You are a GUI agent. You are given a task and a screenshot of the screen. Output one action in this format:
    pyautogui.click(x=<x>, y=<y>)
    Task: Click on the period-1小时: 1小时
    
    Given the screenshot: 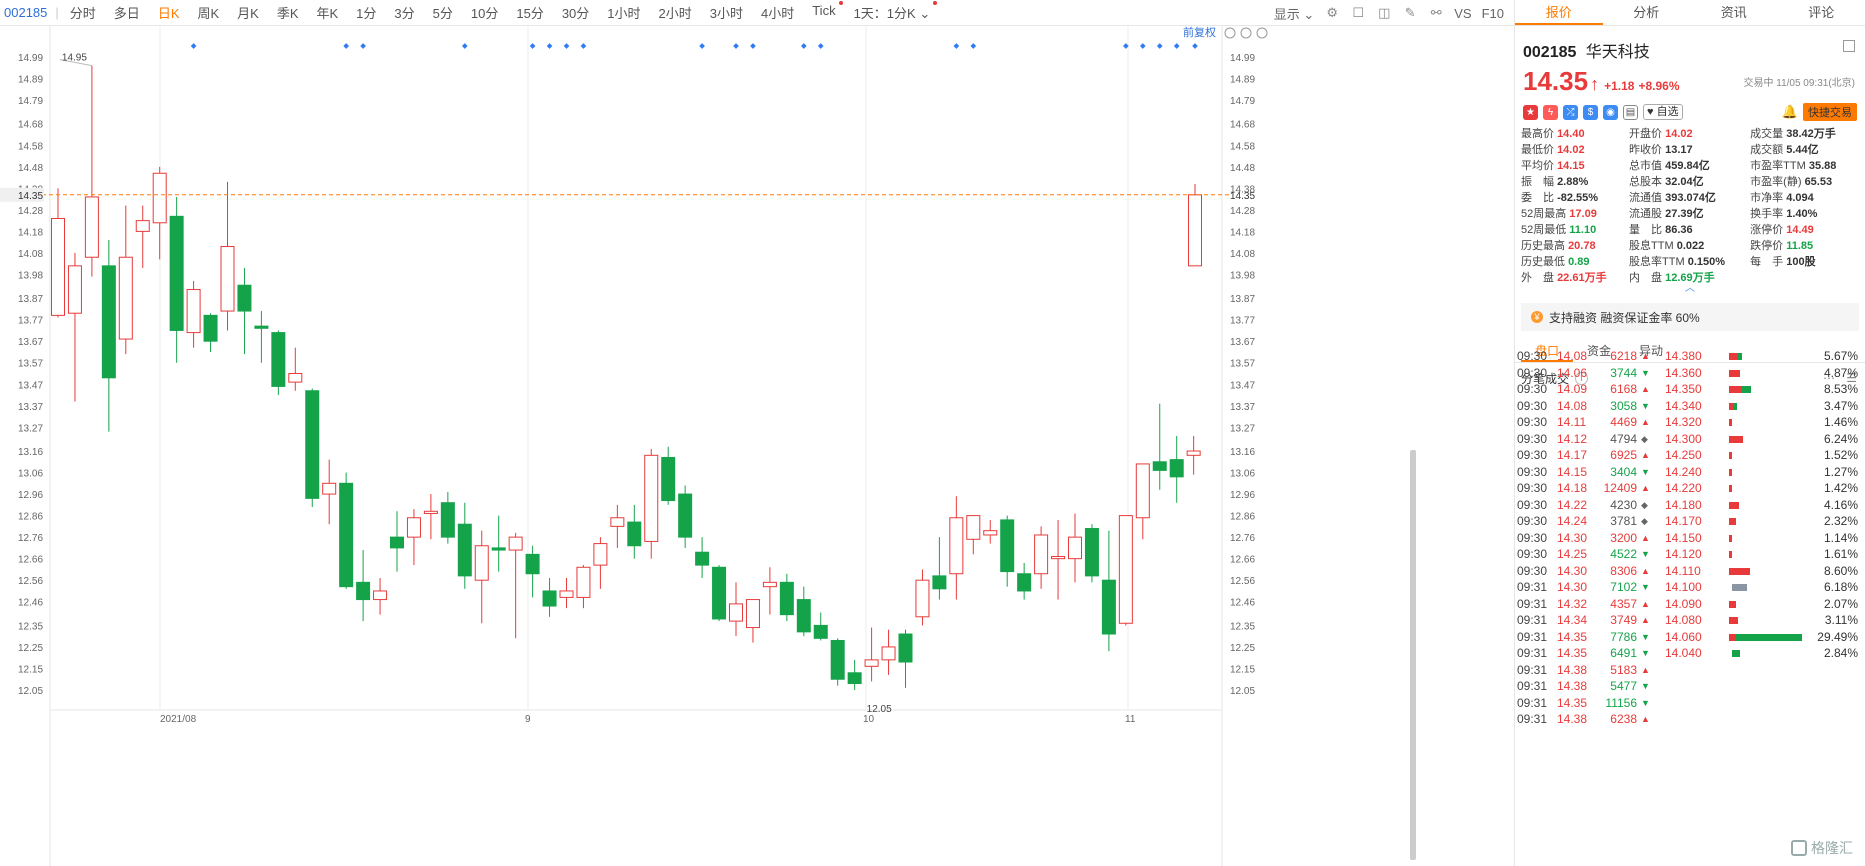 What is the action you would take?
    pyautogui.click(x=623, y=12)
    